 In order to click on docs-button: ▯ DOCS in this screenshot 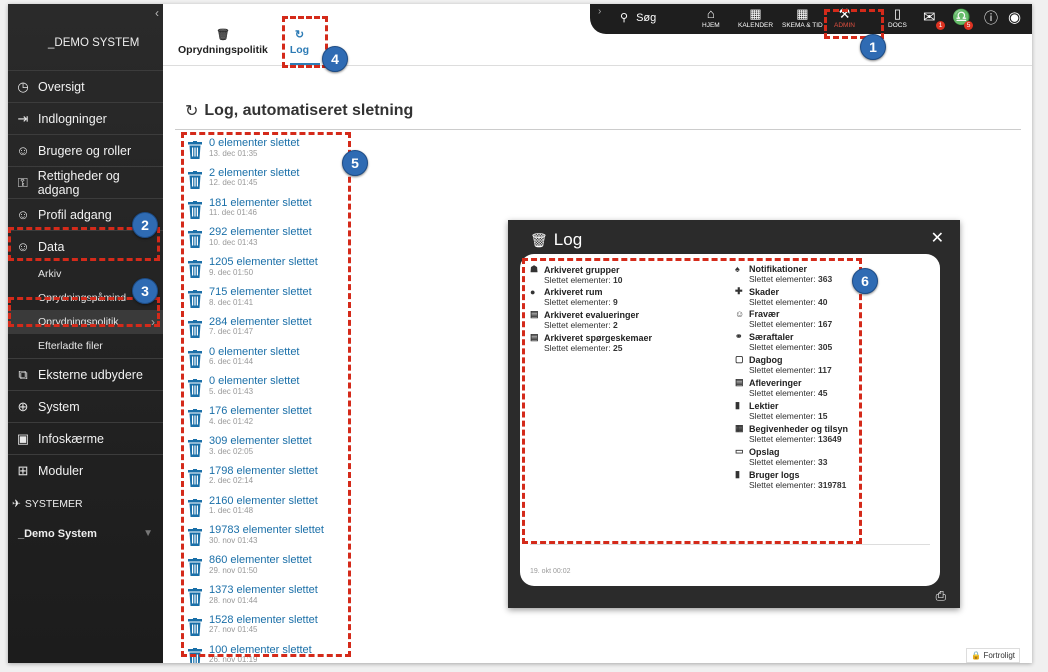, I will do `click(897, 17)`.